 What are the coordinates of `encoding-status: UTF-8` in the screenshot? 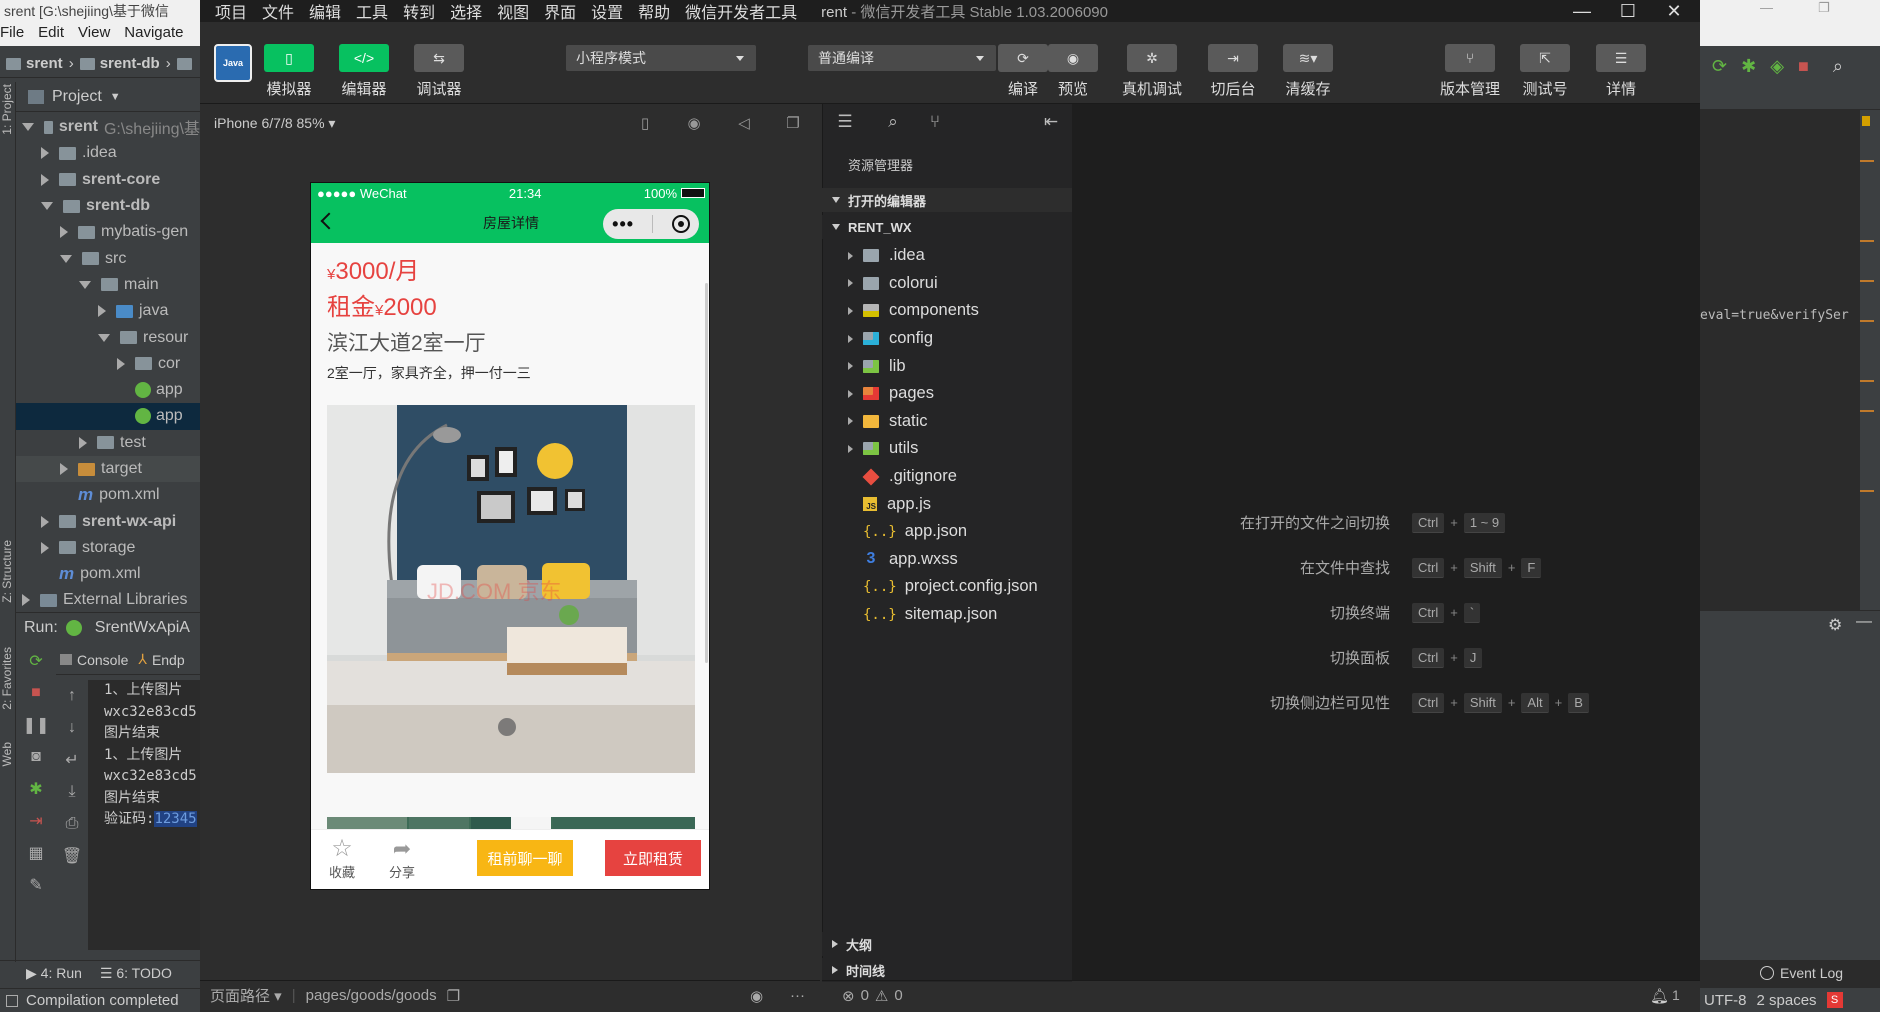 It's located at (1725, 1000).